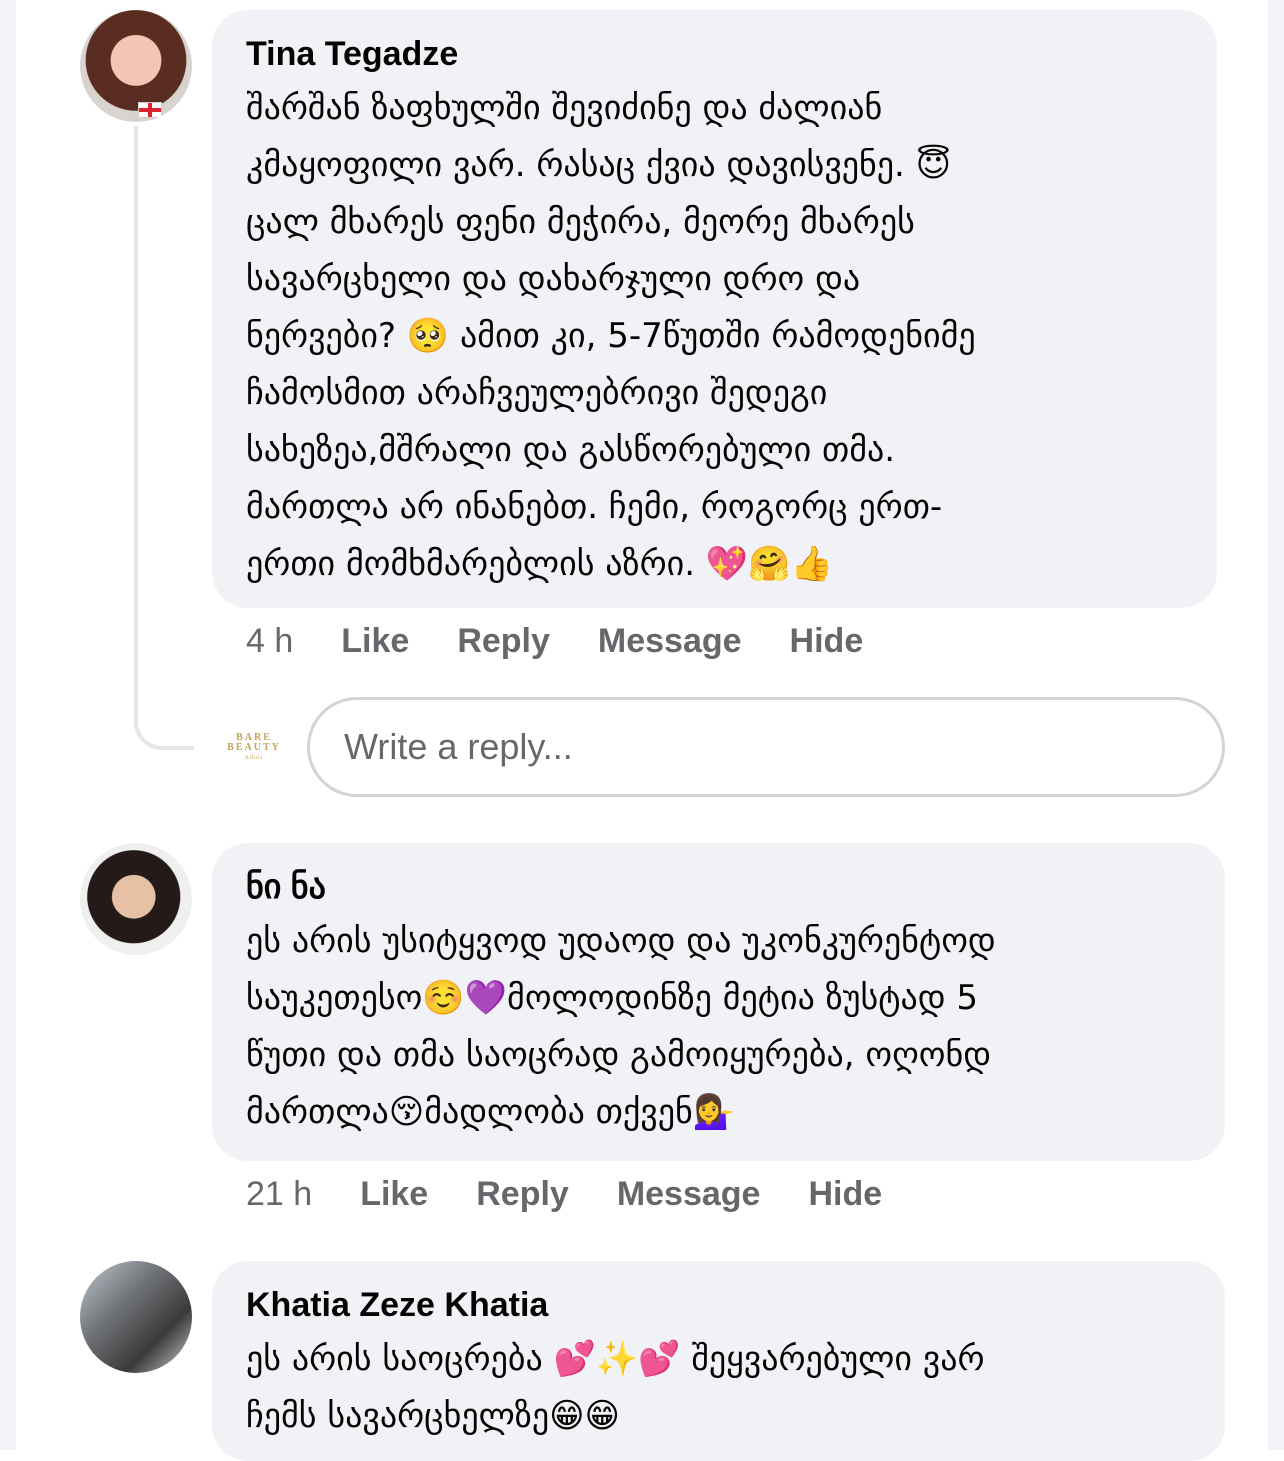 This screenshot has height=1461, width=1284. What do you see at coordinates (136, 899) in the screenshot?
I see `avatar-ni-na` at bounding box center [136, 899].